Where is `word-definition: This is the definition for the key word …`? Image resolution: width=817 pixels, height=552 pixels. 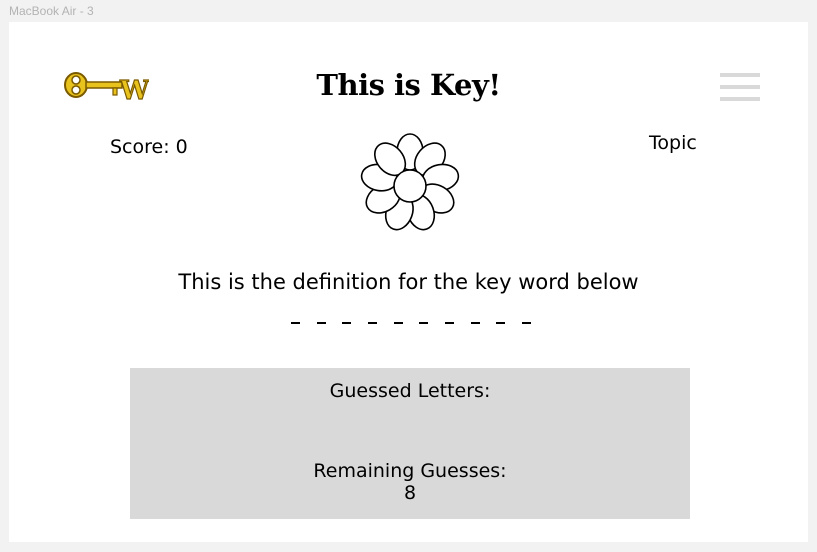 word-definition: This is the definition for the key word … is located at coordinates (408, 282).